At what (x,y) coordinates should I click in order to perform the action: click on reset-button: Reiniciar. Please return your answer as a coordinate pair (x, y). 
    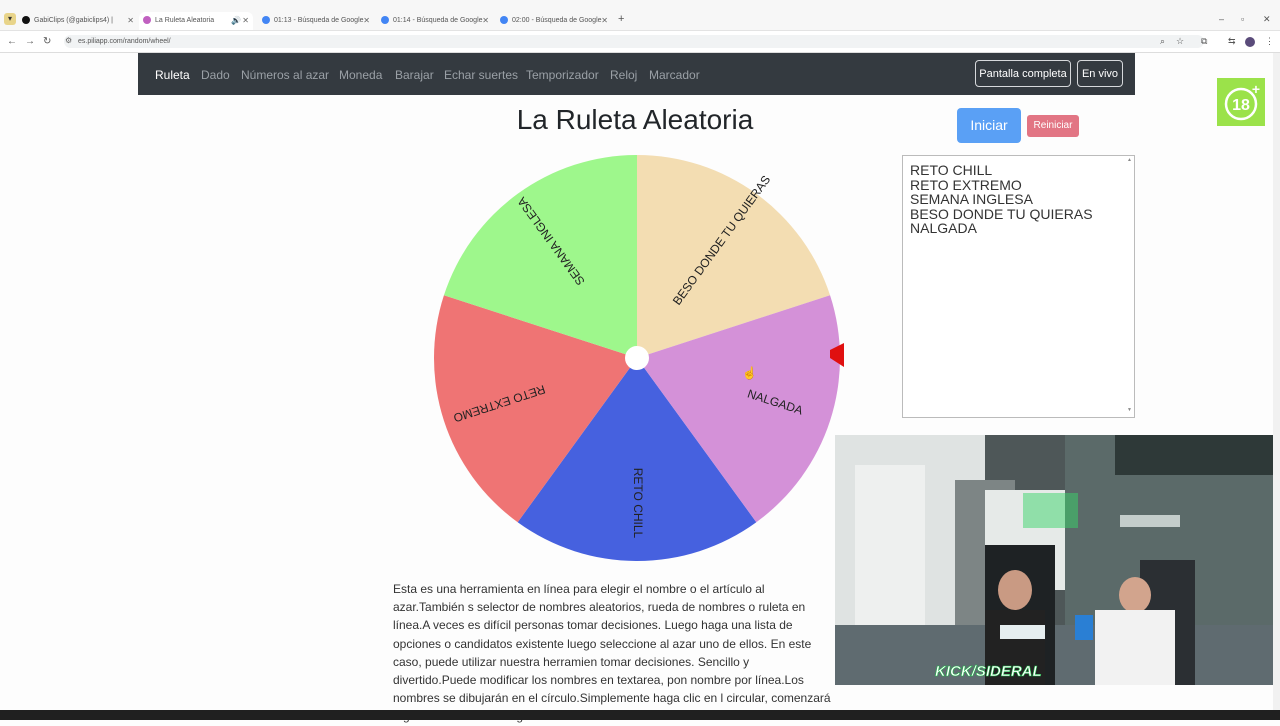
    Looking at the image, I should click on (1053, 126).